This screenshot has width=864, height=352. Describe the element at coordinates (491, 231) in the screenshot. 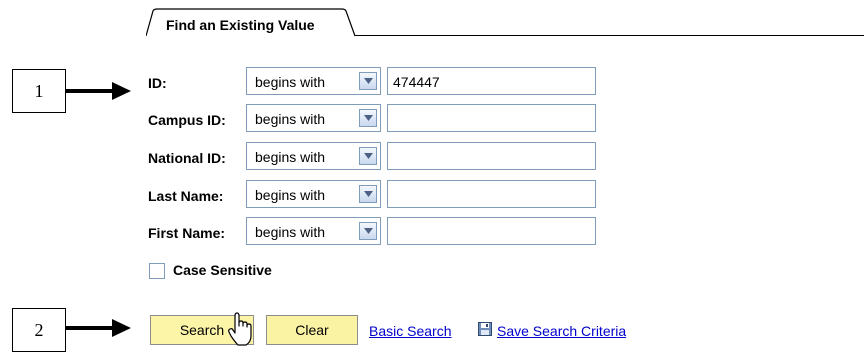

I see `first-name-input` at that location.